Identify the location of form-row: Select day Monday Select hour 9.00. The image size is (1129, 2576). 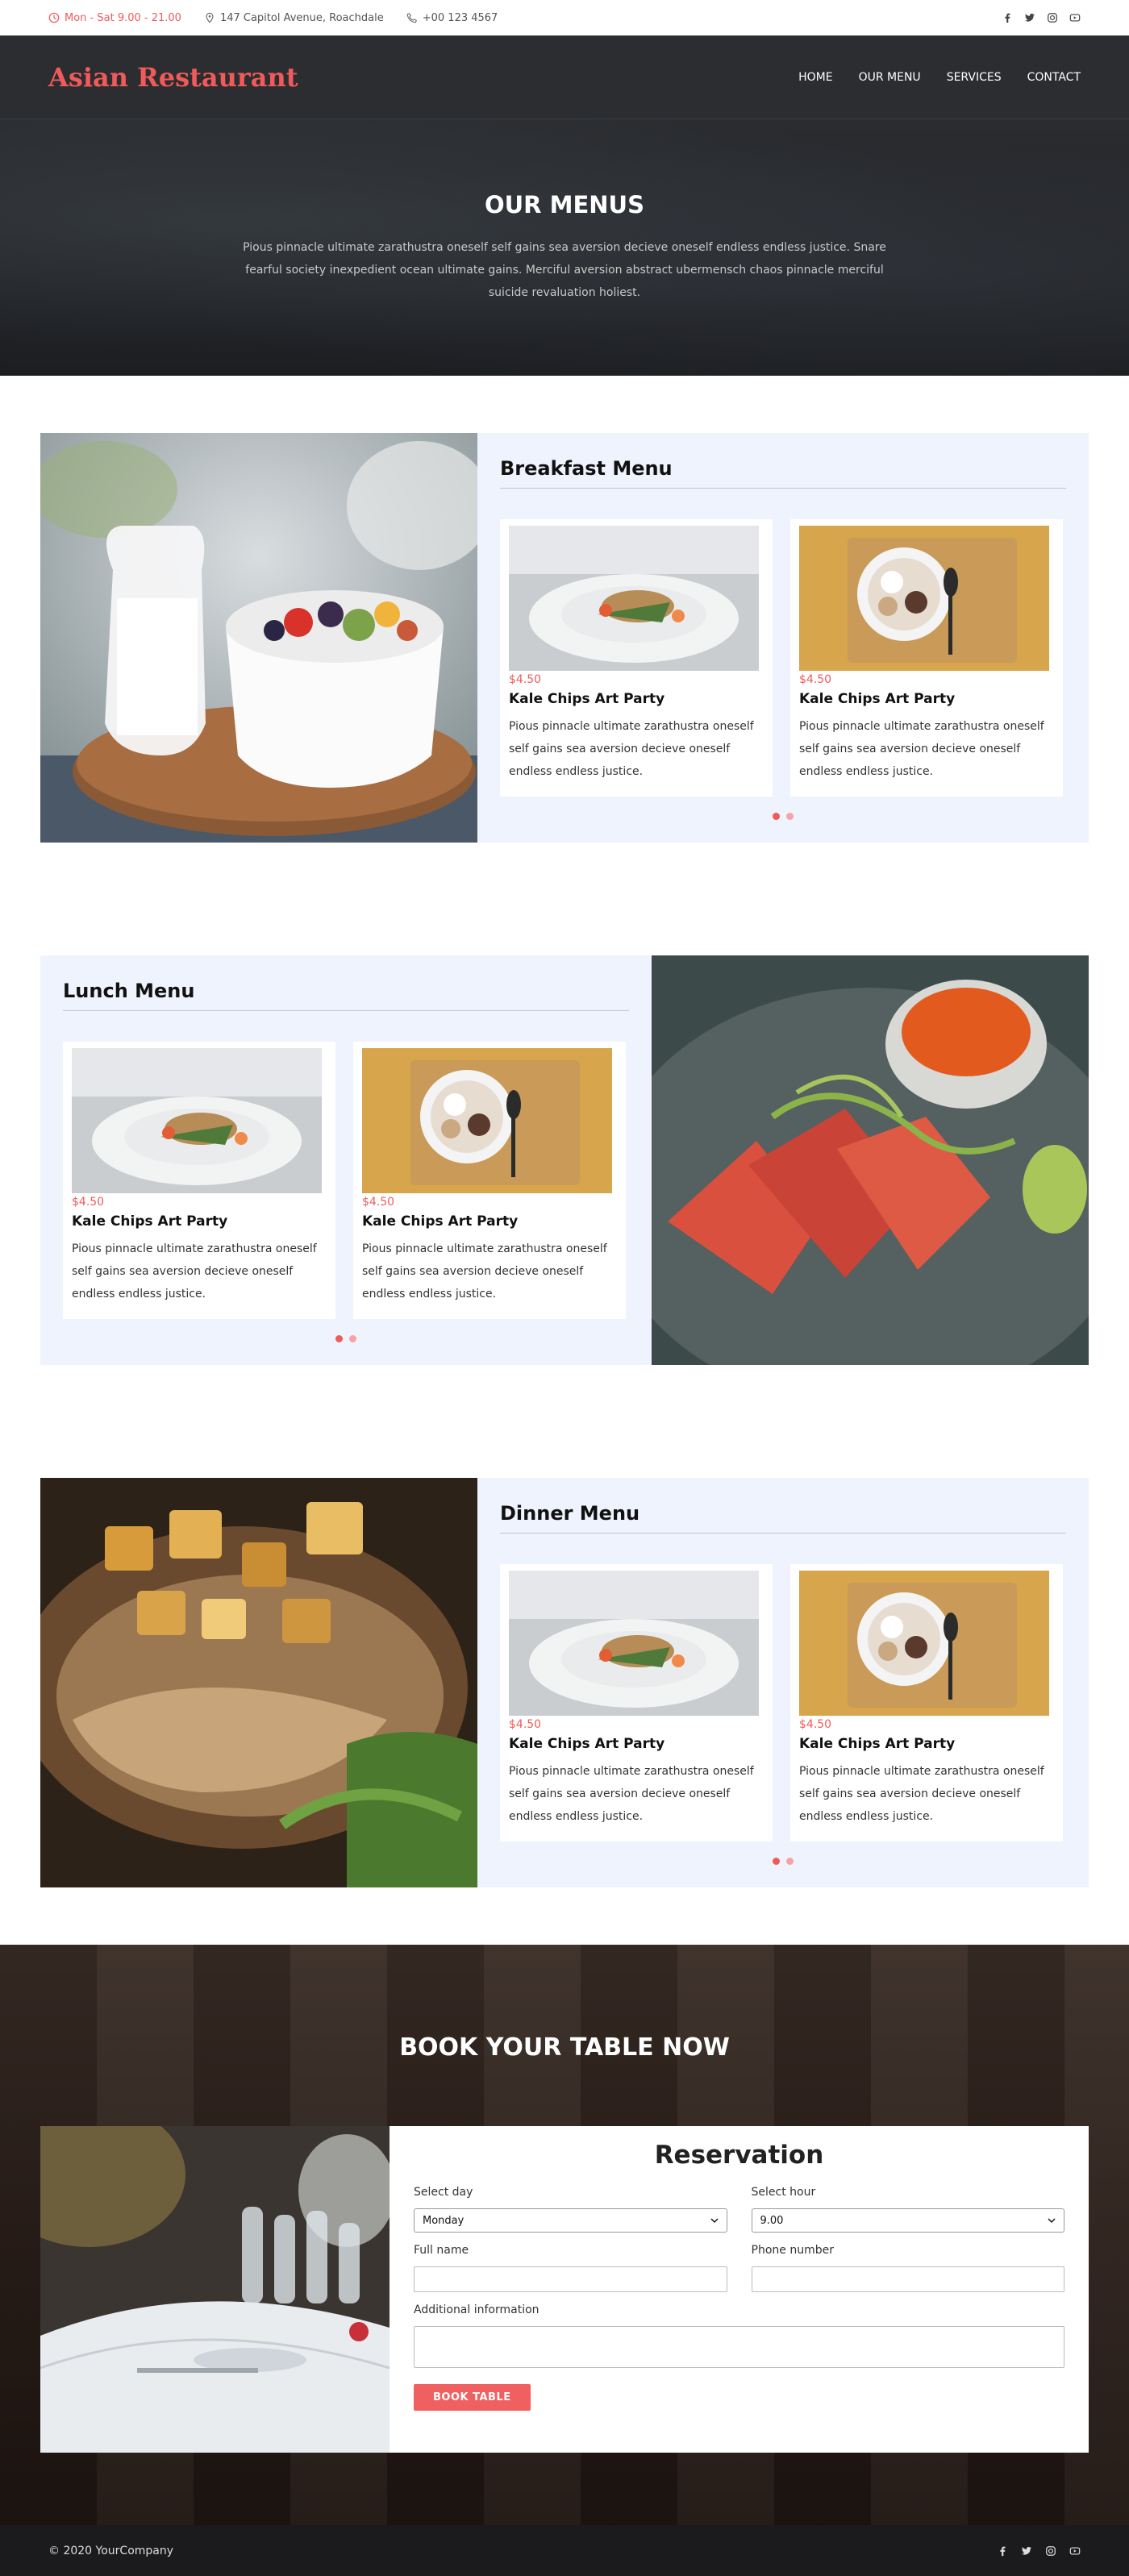
(739, 2209).